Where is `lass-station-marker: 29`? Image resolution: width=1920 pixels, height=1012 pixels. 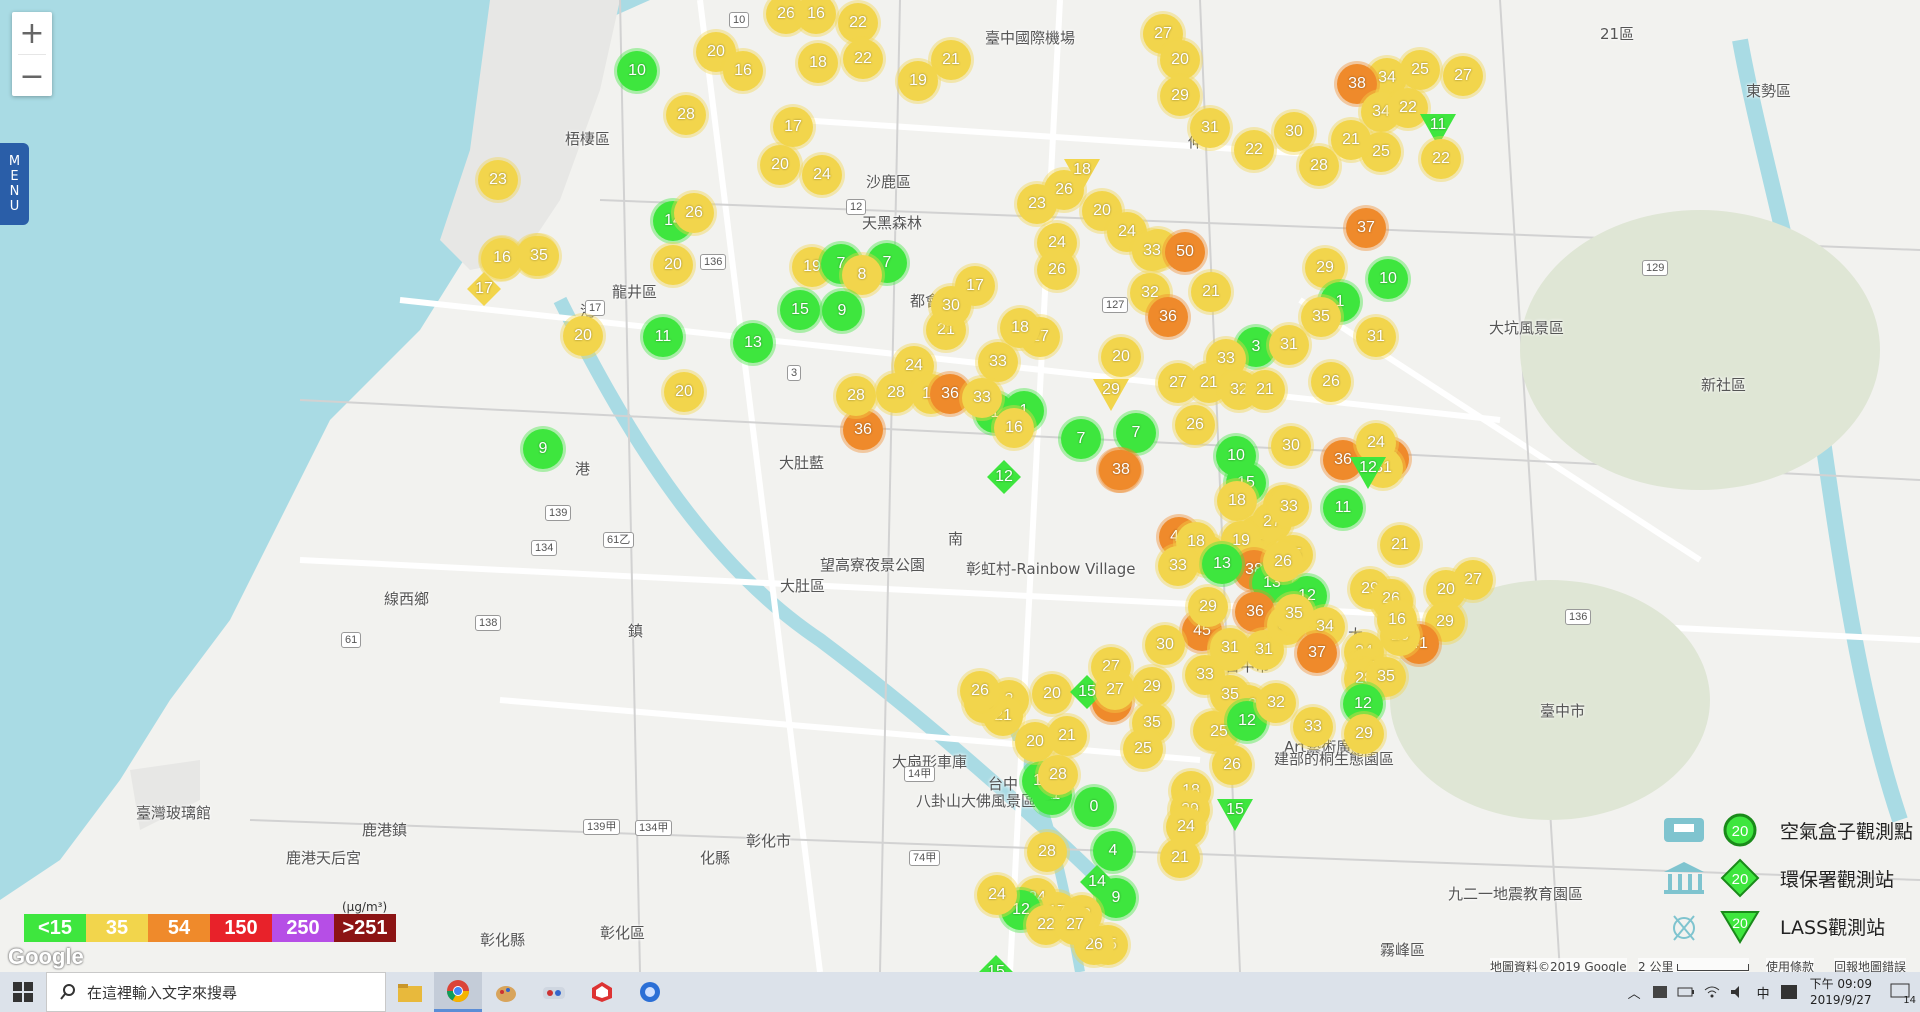
lass-station-marker: 29 is located at coordinates (1111, 395).